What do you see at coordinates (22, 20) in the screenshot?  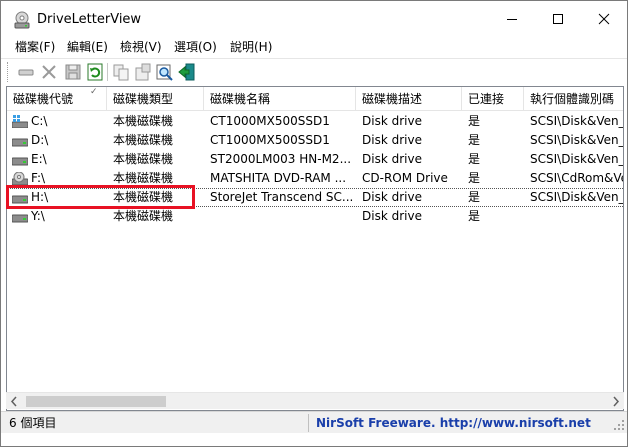 I see `app-drive-icon` at bounding box center [22, 20].